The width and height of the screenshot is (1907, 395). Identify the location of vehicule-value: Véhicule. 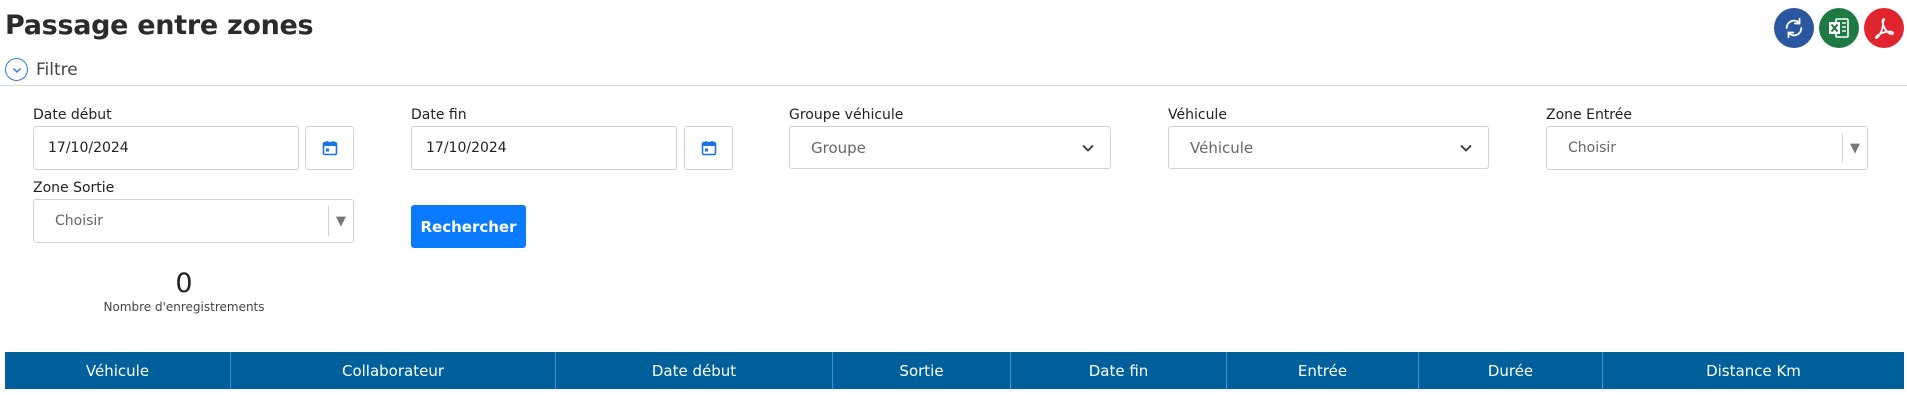
(1222, 147).